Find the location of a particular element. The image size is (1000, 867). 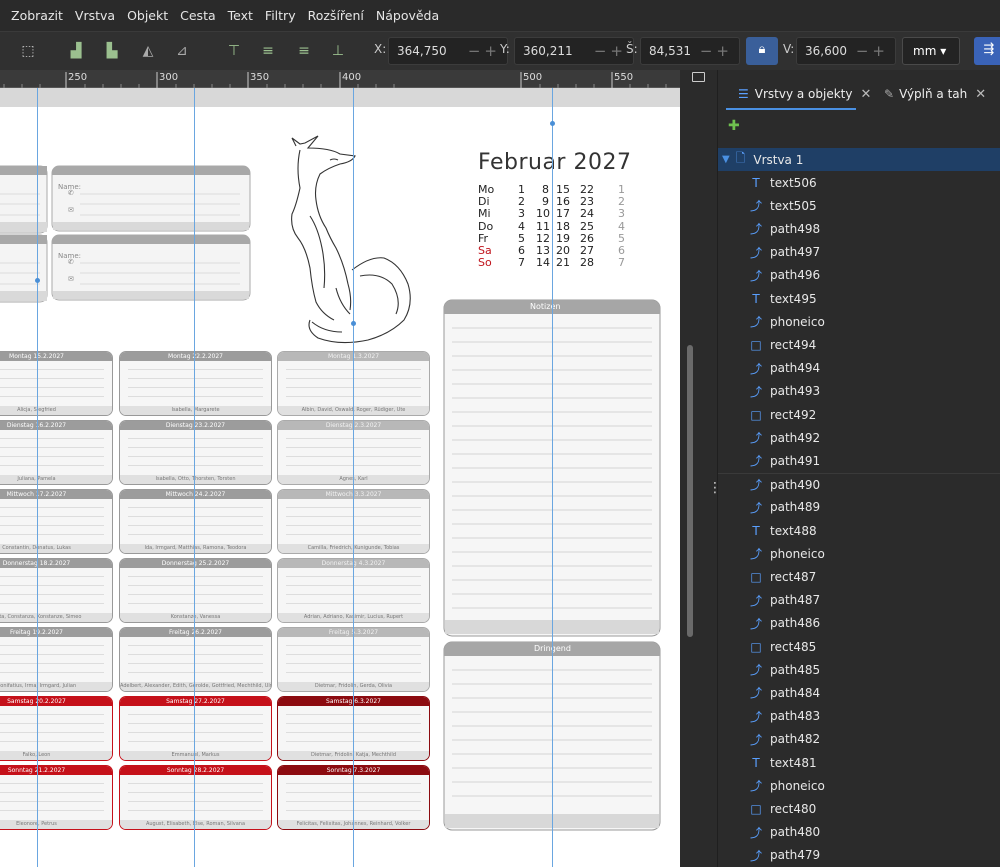

object-row: Ttext495 is located at coordinates (859, 298).